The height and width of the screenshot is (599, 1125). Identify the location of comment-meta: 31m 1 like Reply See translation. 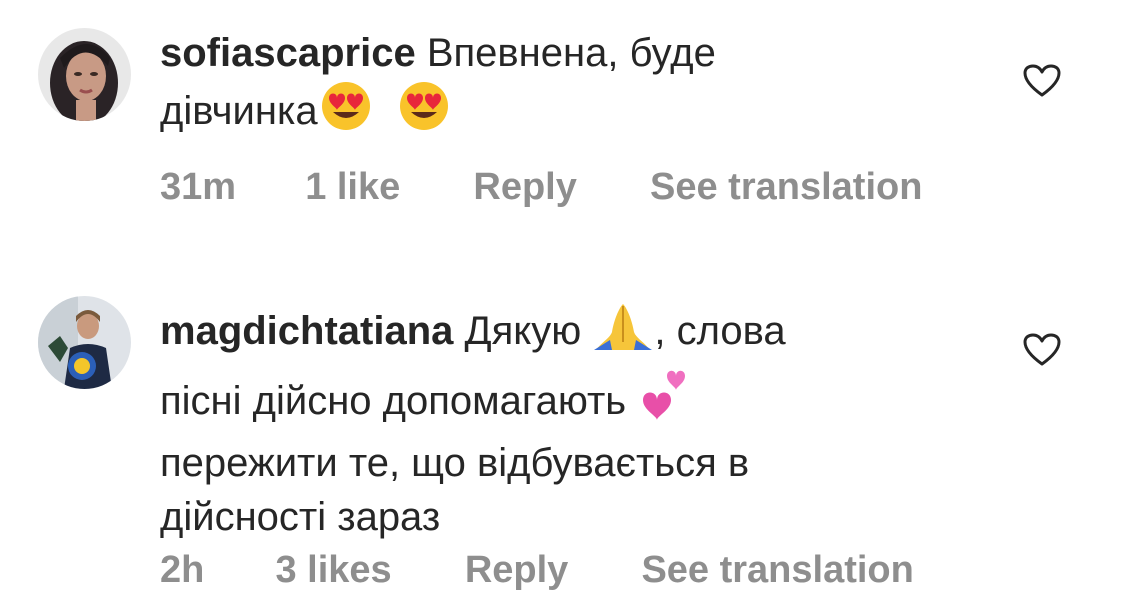
(541, 187).